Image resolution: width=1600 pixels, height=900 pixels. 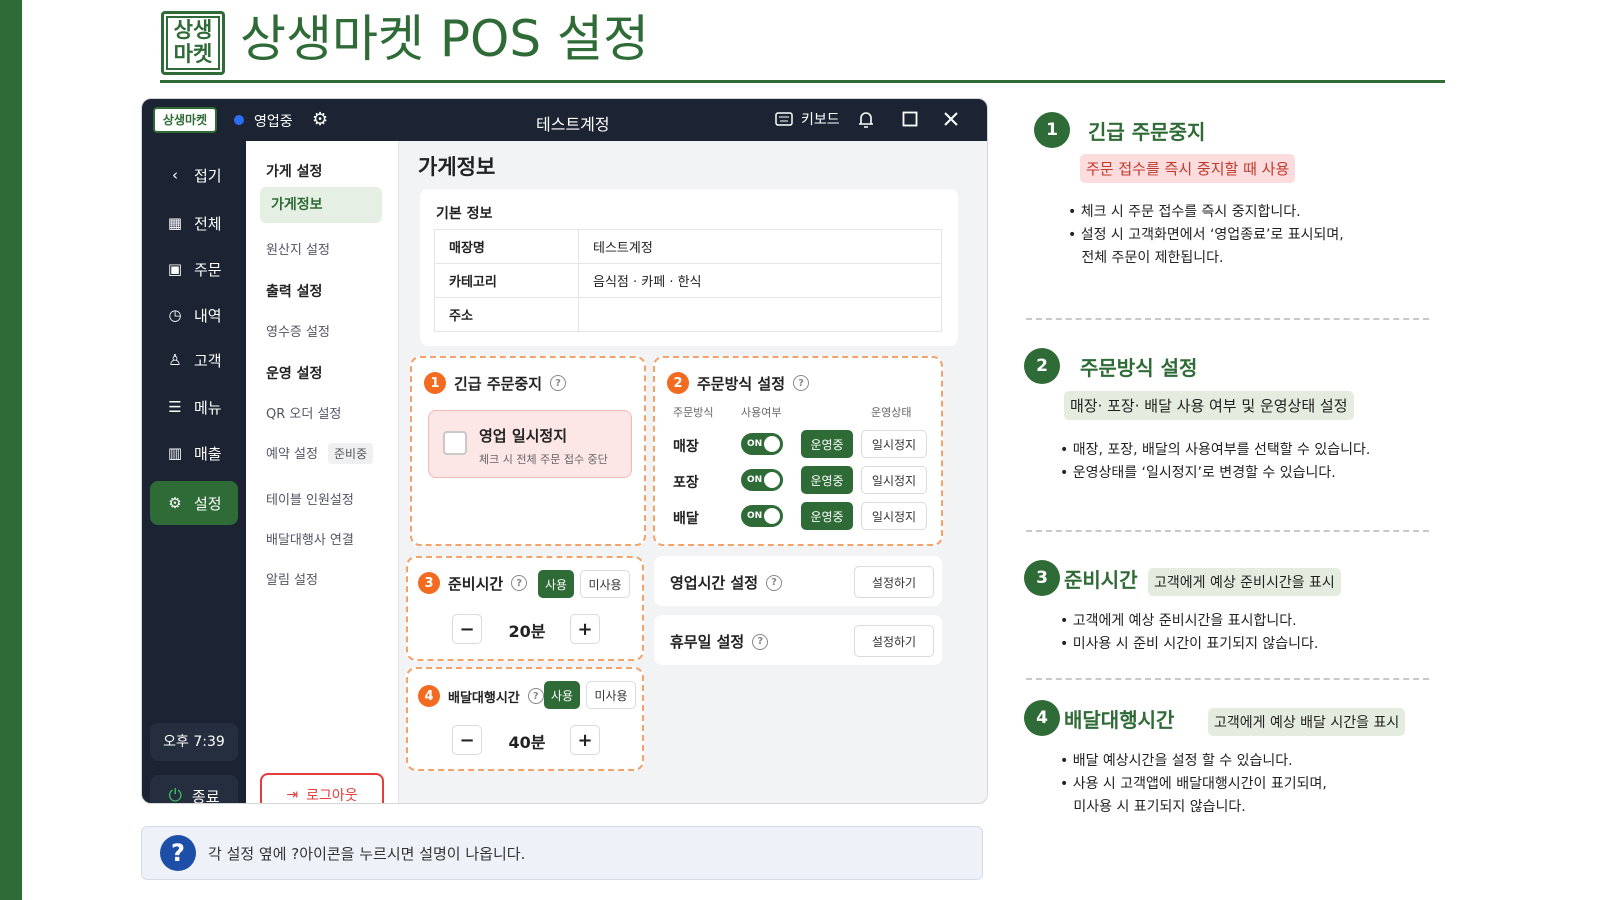 What do you see at coordinates (562, 695) in the screenshot?
I see `delivery-use-button: 사용` at bounding box center [562, 695].